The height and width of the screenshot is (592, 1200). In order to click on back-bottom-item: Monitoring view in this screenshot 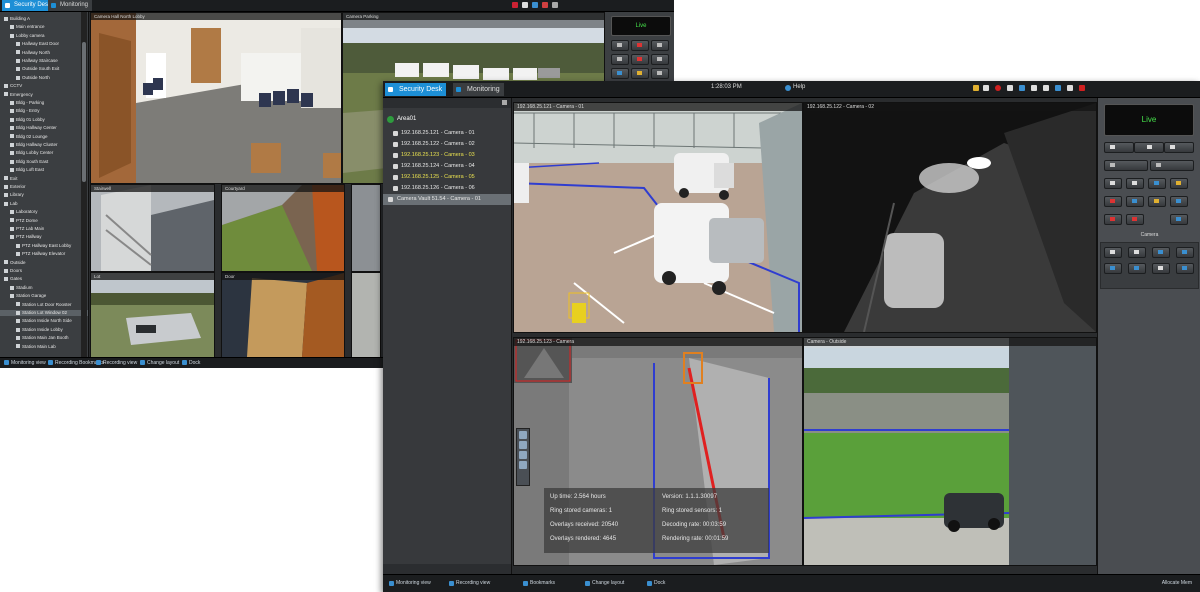, I will do `click(25, 363)`.